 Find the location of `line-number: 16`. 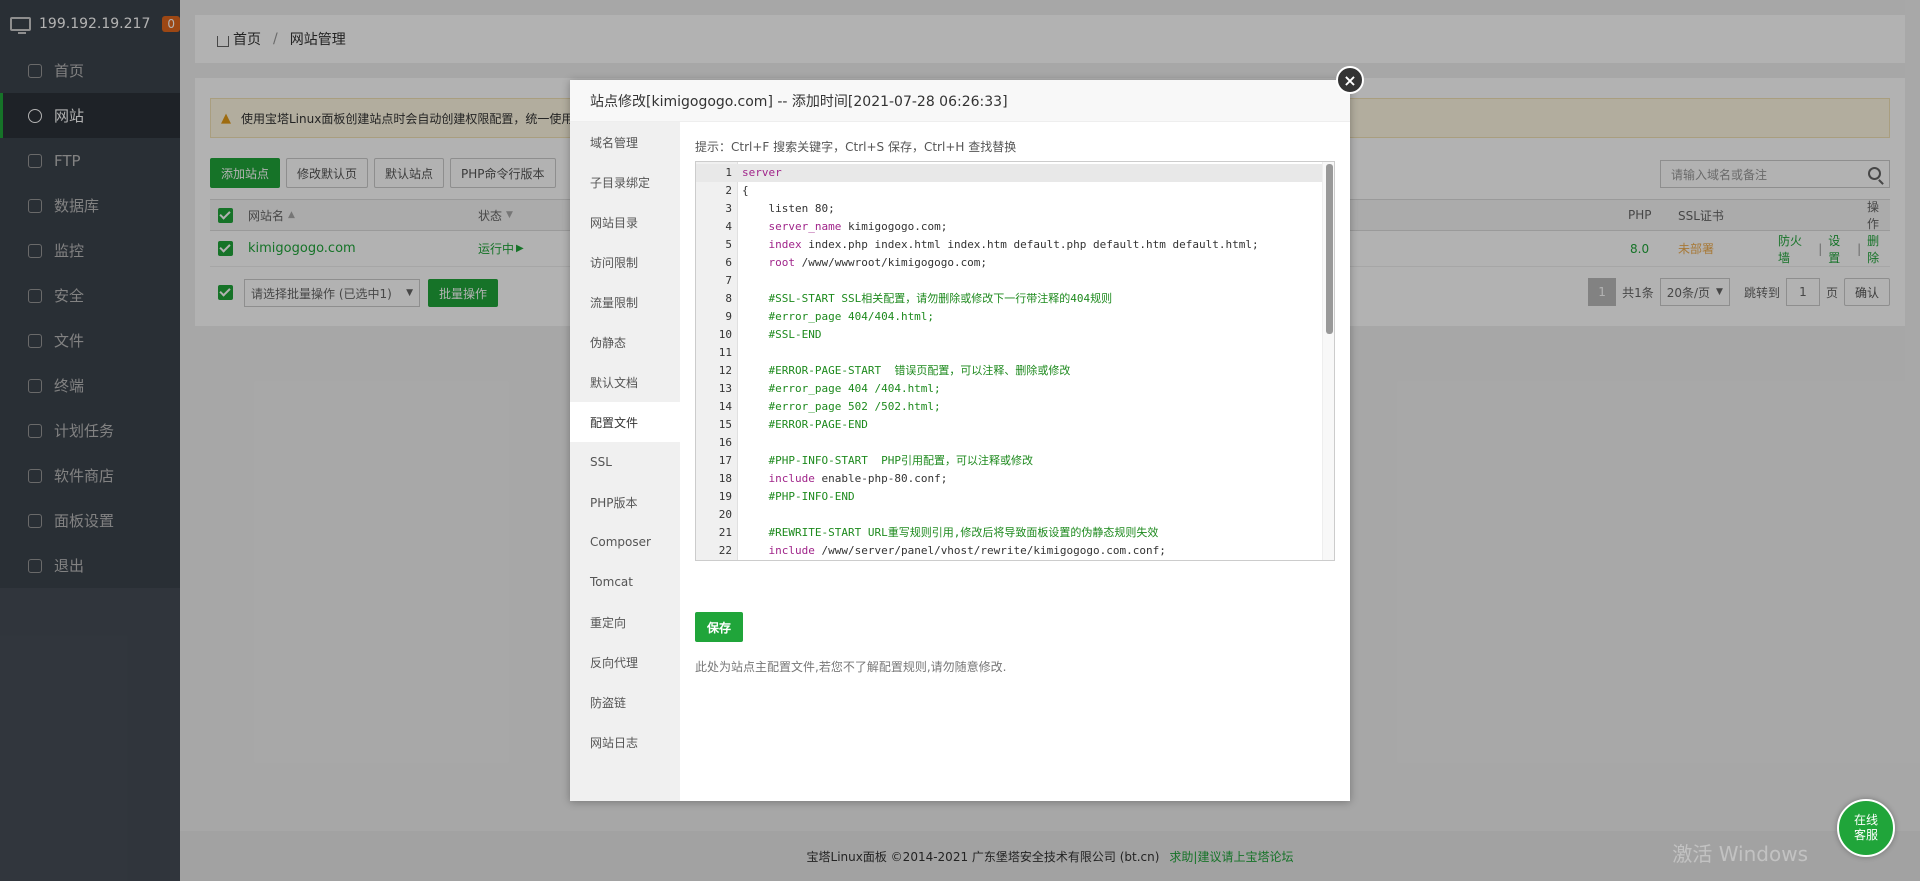

line-number: 16 is located at coordinates (725, 442).